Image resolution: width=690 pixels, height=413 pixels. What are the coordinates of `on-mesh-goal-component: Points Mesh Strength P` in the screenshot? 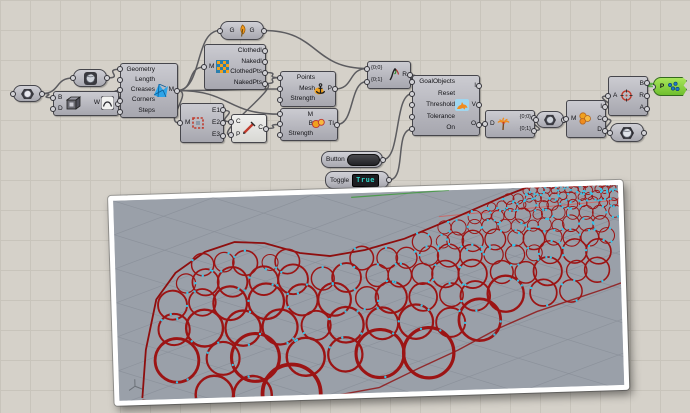 It's located at (307, 89).